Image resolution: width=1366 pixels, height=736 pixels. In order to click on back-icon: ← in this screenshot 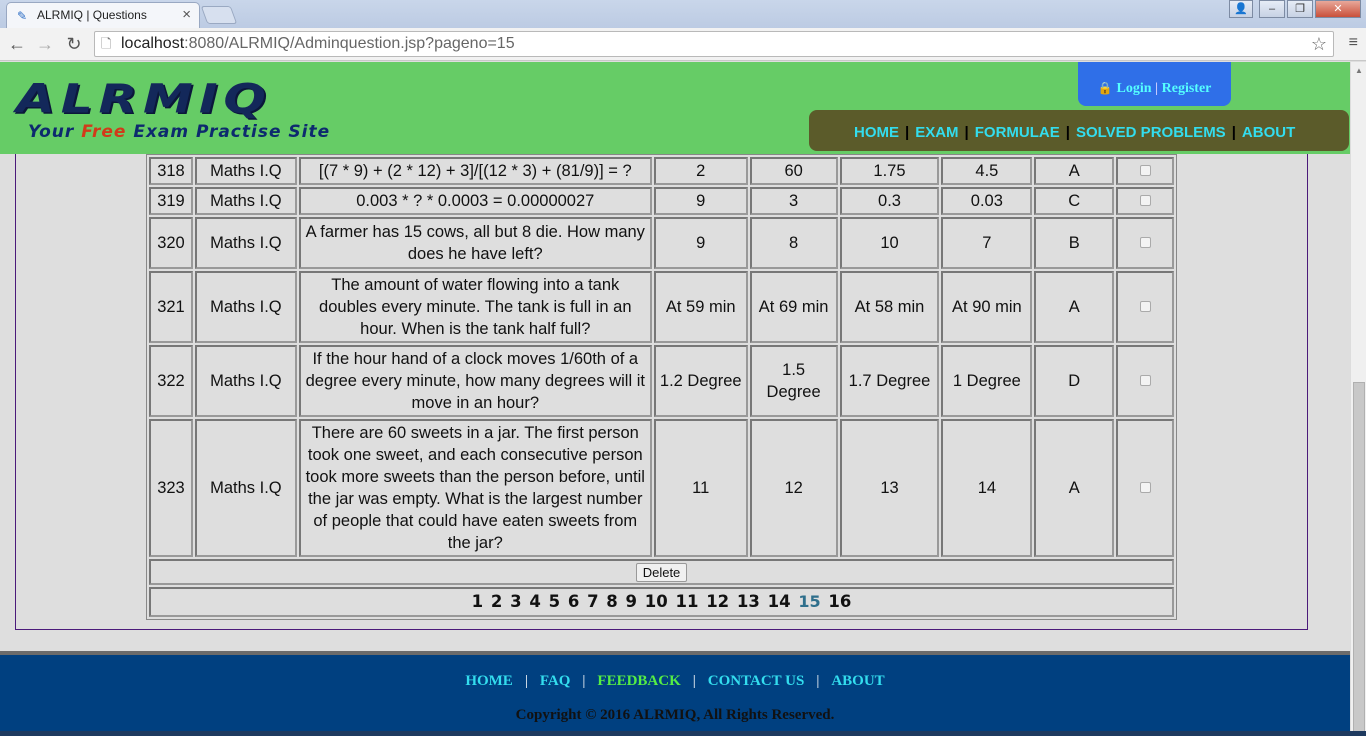, I will do `click(17, 44)`.